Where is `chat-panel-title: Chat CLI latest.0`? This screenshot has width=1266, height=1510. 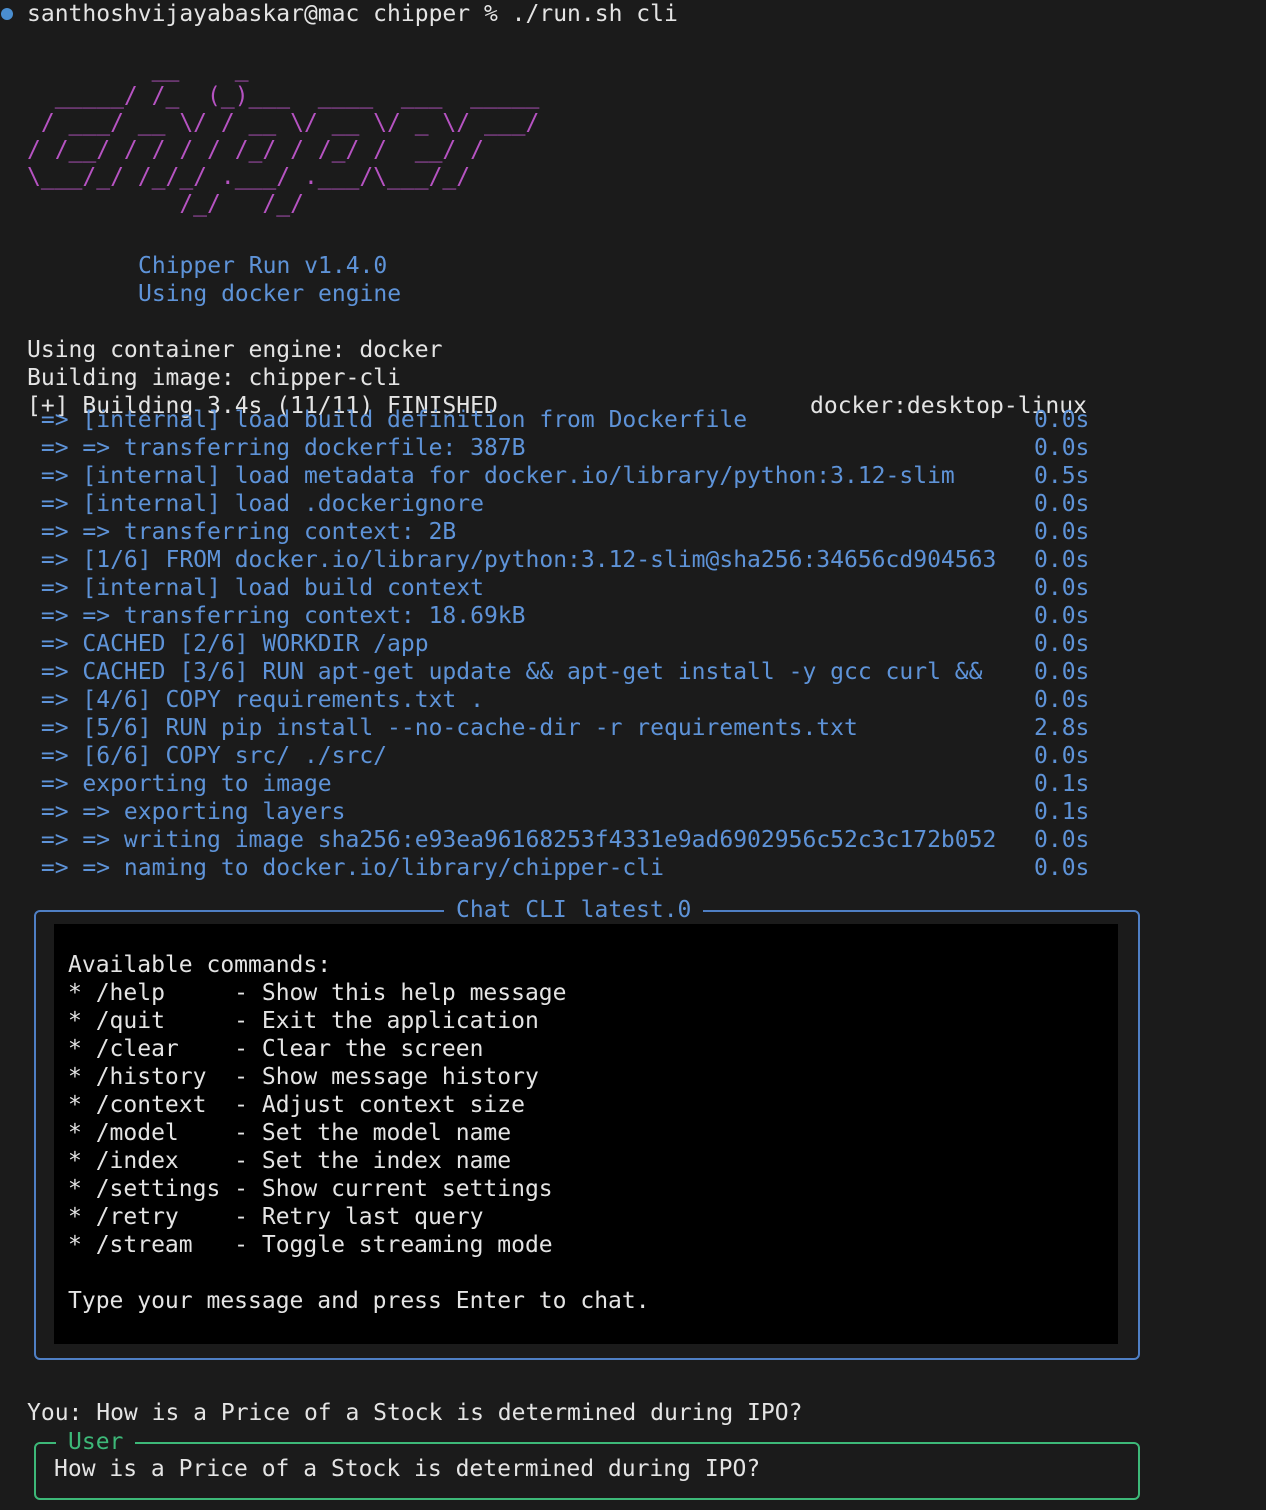 chat-panel-title: Chat CLI latest.0 is located at coordinates (574, 910).